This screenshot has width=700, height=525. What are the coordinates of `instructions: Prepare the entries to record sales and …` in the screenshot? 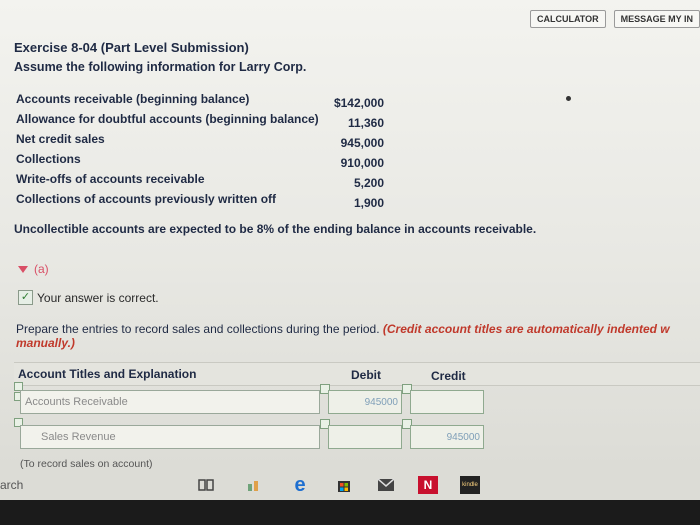 It's located at (358, 336).